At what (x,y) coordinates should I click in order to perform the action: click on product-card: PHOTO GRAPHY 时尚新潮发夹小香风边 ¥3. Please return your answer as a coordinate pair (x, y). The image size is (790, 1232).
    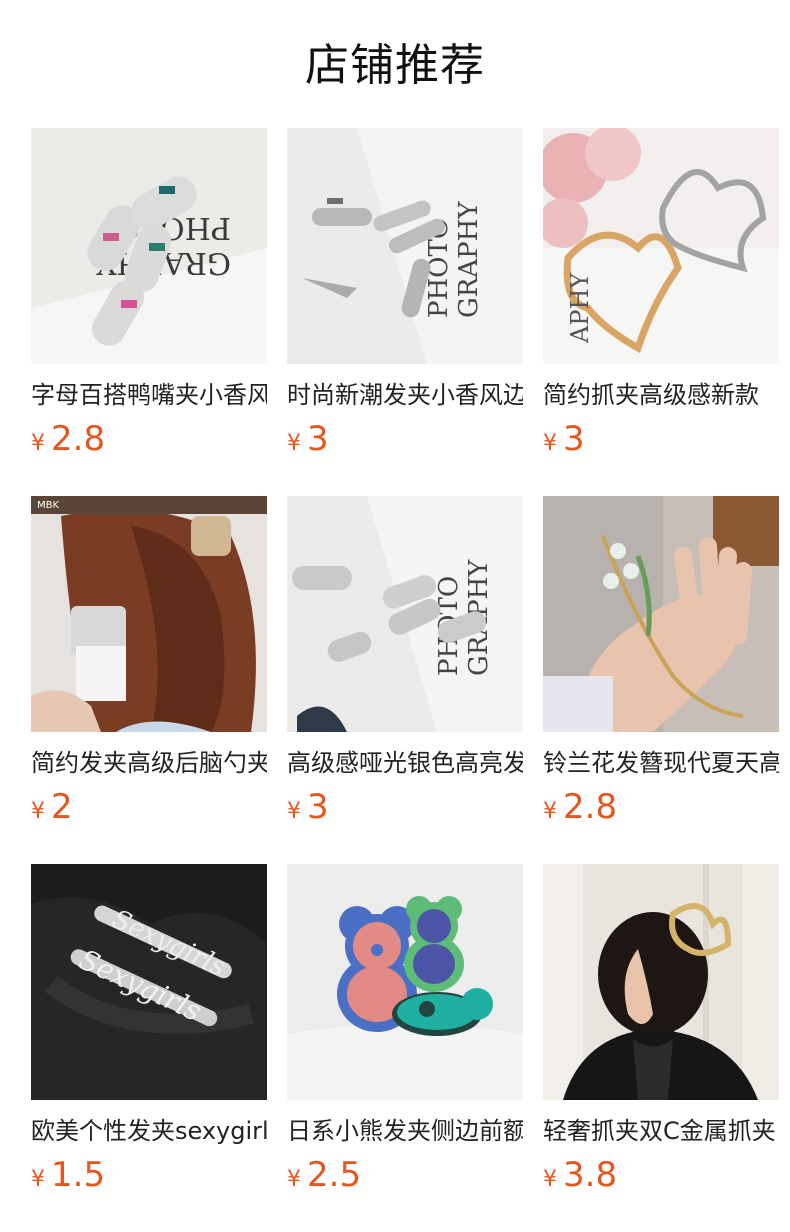
    Looking at the image, I should click on (405, 294).